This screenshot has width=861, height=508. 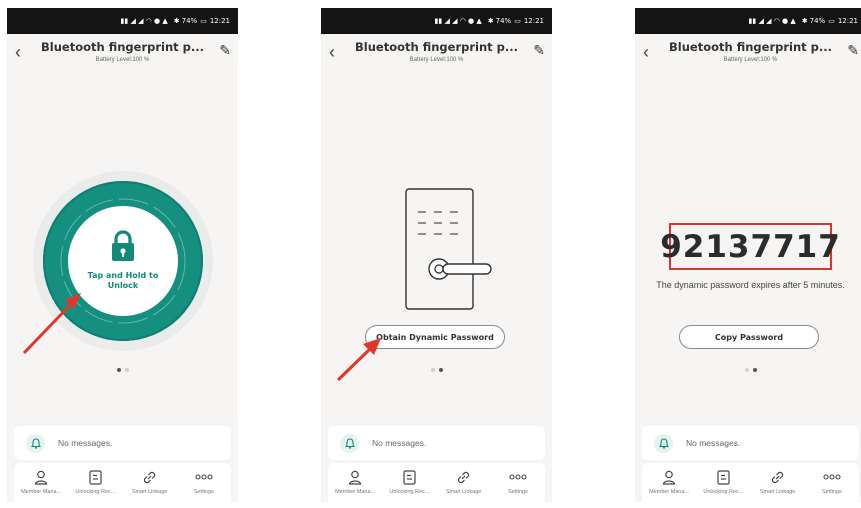 What do you see at coordinates (804, 21) in the screenshot?
I see `bluetooth-icon: ✱` at bounding box center [804, 21].